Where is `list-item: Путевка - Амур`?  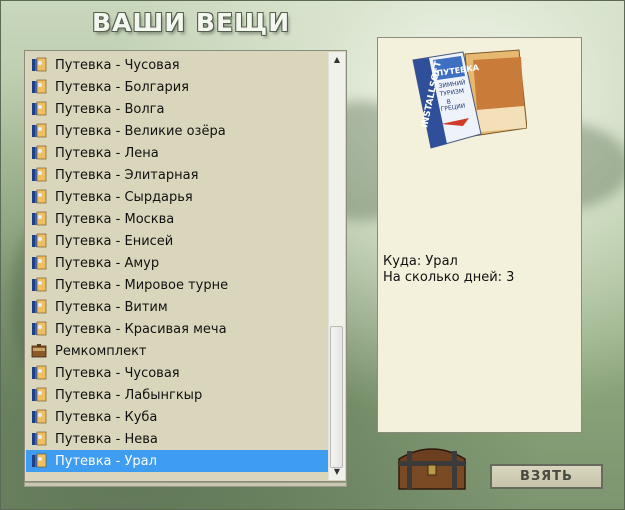 list-item: Путевка - Амур is located at coordinates (177, 263).